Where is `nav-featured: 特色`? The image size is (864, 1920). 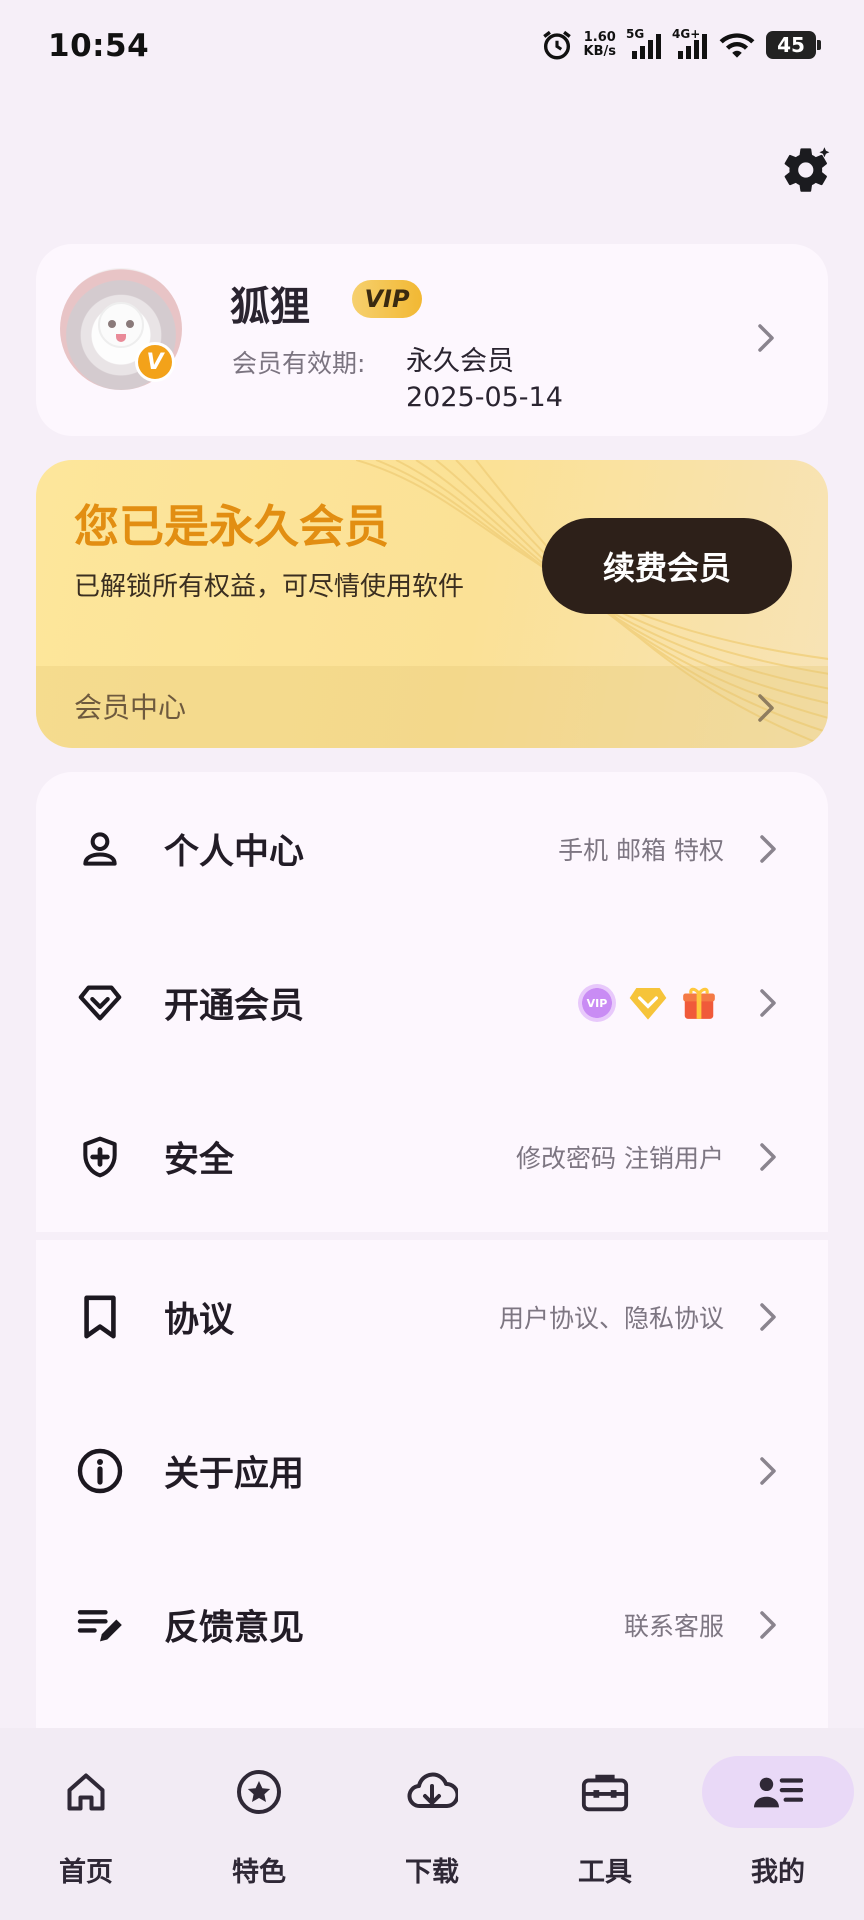 nav-featured: 特色 is located at coordinates (259, 1823).